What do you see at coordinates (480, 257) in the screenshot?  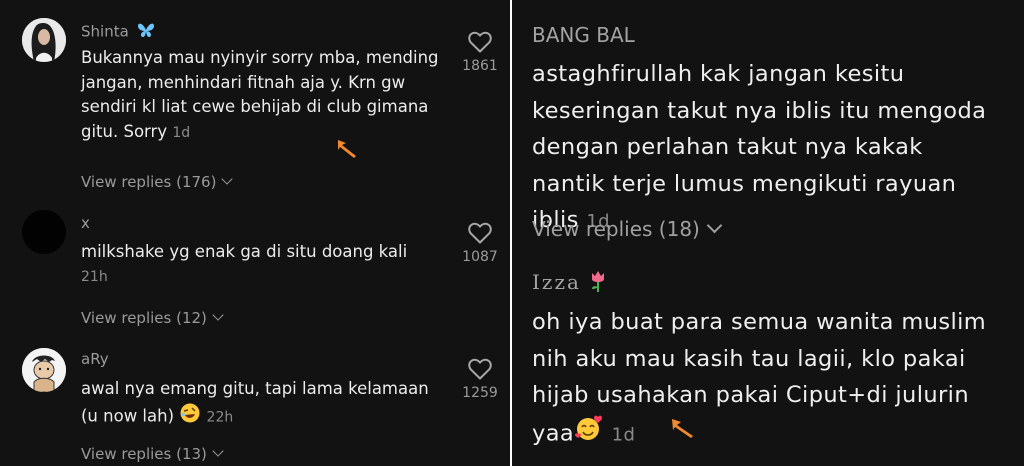 I see `like-count: 1087` at bounding box center [480, 257].